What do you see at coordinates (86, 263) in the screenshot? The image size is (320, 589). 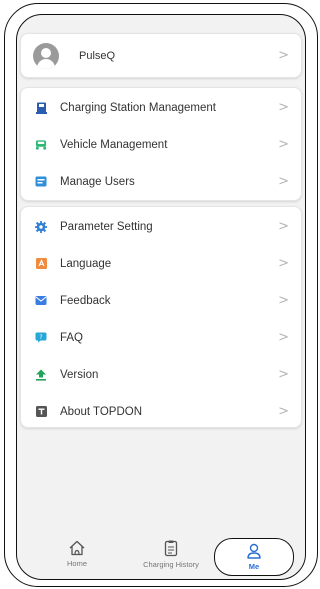 I see `menu-item-label: Language` at bounding box center [86, 263].